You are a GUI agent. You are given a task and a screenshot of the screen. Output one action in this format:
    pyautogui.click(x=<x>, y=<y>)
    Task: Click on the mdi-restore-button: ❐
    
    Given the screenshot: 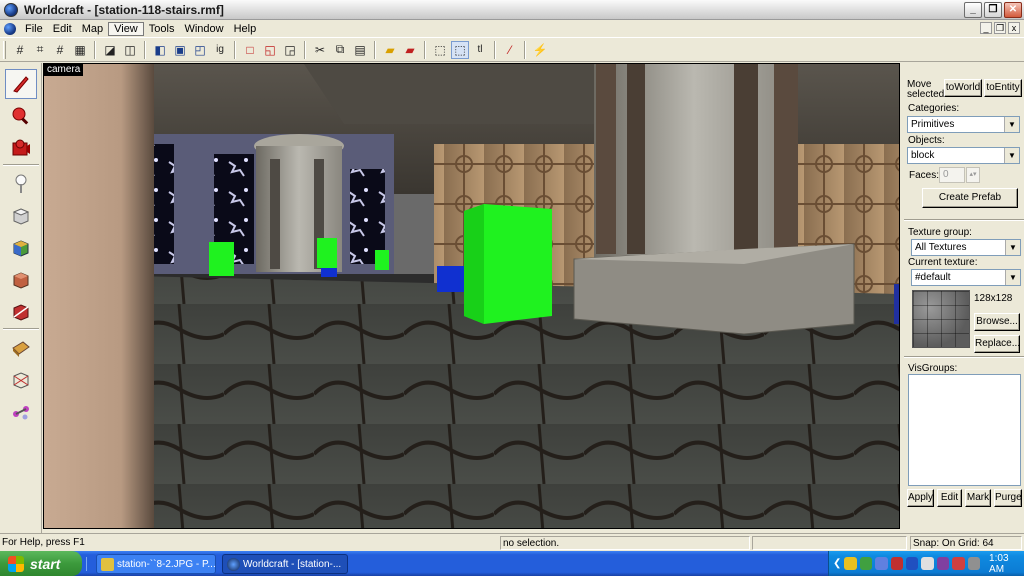 What is the action you would take?
    pyautogui.click(x=1000, y=28)
    